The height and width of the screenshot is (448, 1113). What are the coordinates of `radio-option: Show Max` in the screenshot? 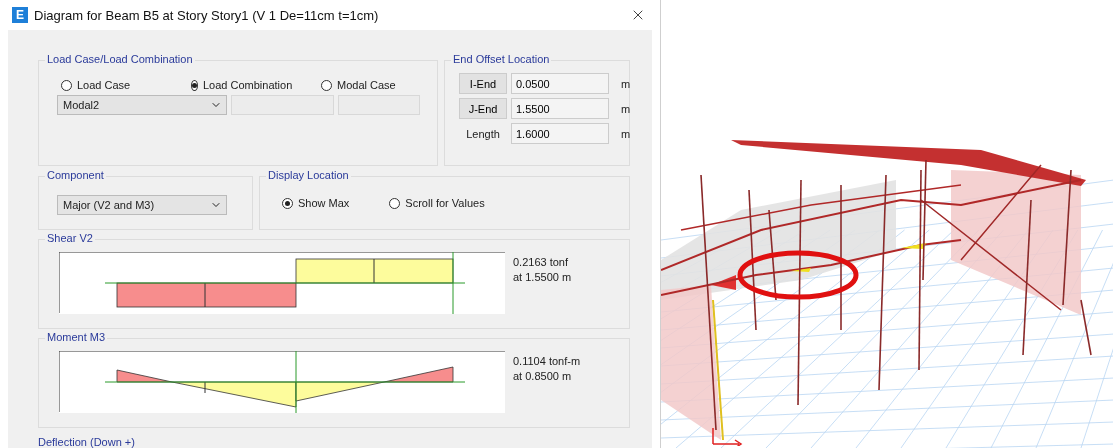 It's located at (316, 203).